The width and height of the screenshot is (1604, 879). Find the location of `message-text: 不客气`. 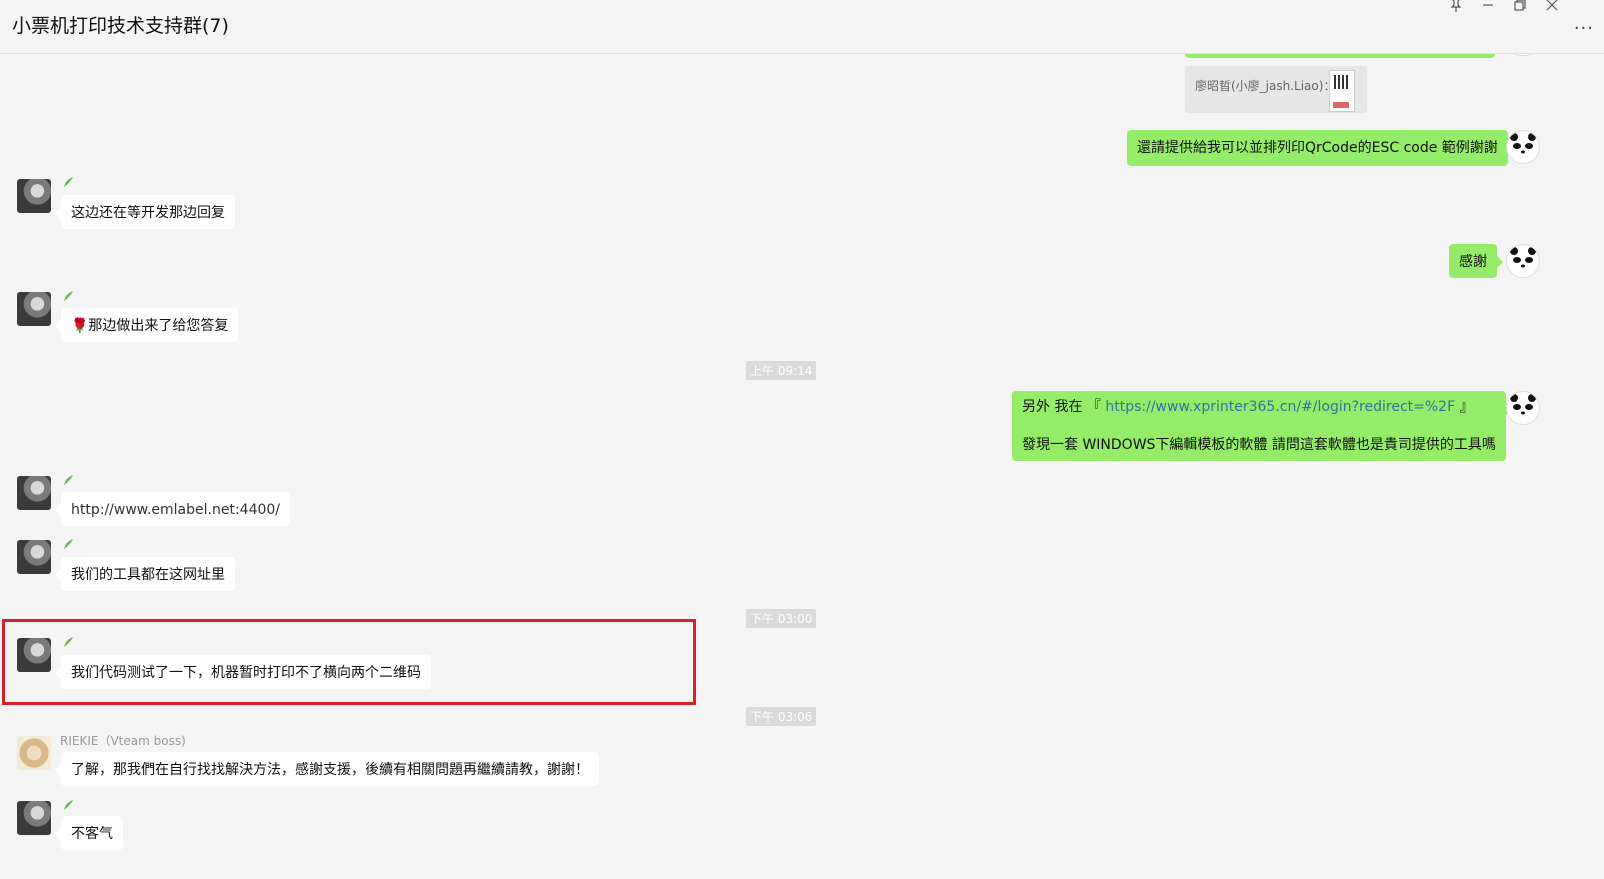

message-text: 不客气 is located at coordinates (92, 834).